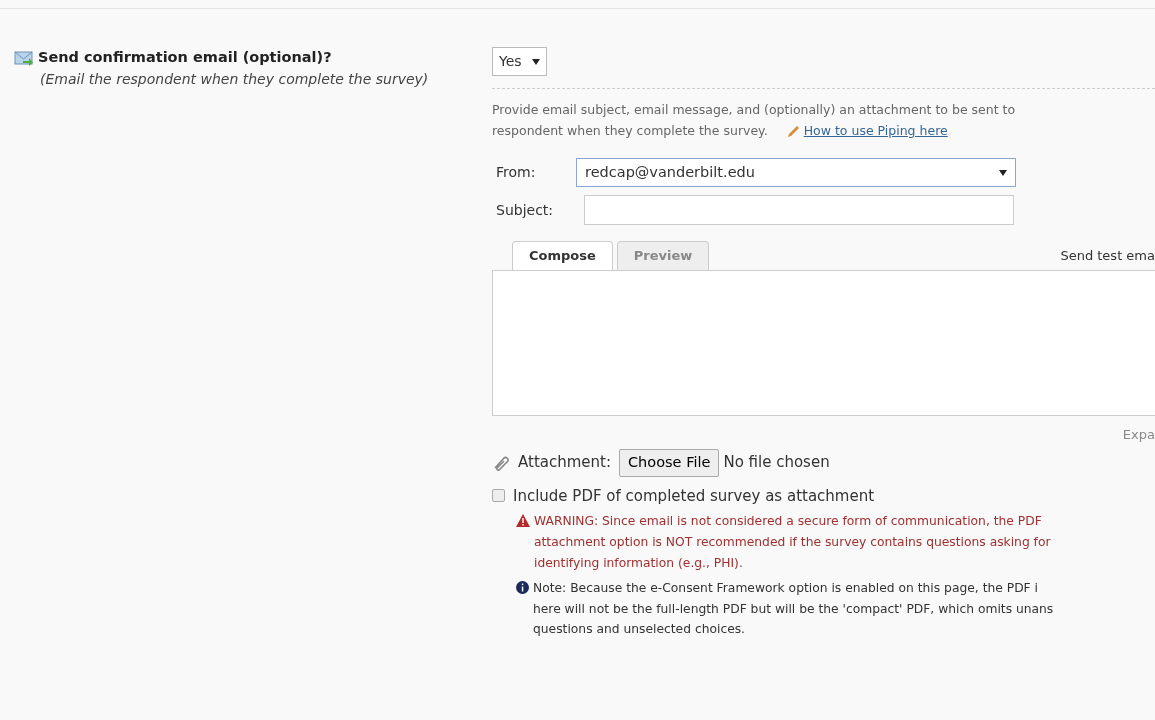  I want to click on note-text-line: questions and unselected choices., so click(640, 630).